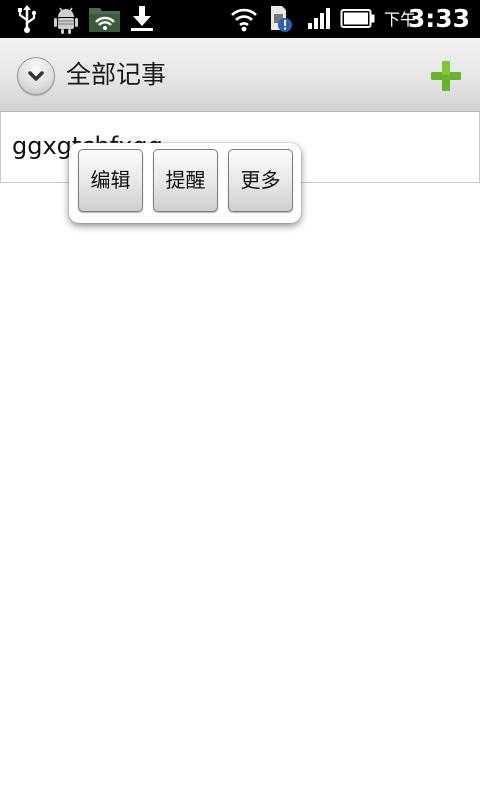 The height and width of the screenshot is (800, 480). Describe the element at coordinates (244, 20) in the screenshot. I see `wifi-signal-icon` at that location.